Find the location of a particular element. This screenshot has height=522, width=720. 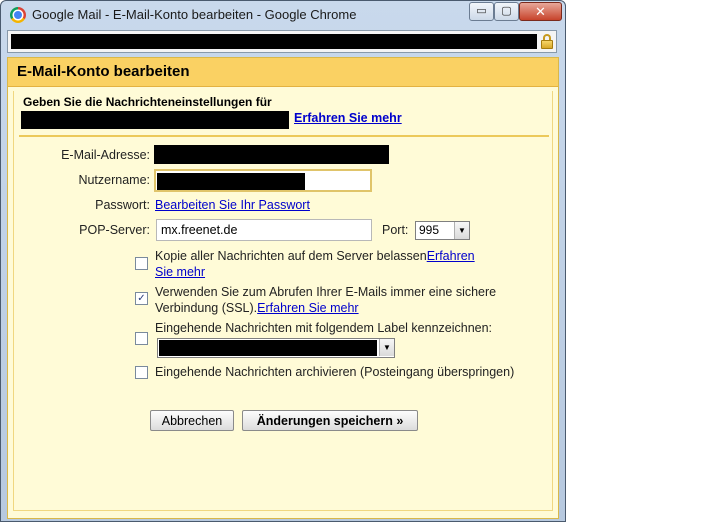

pop-server-input: mx.freenet.de is located at coordinates (264, 230).